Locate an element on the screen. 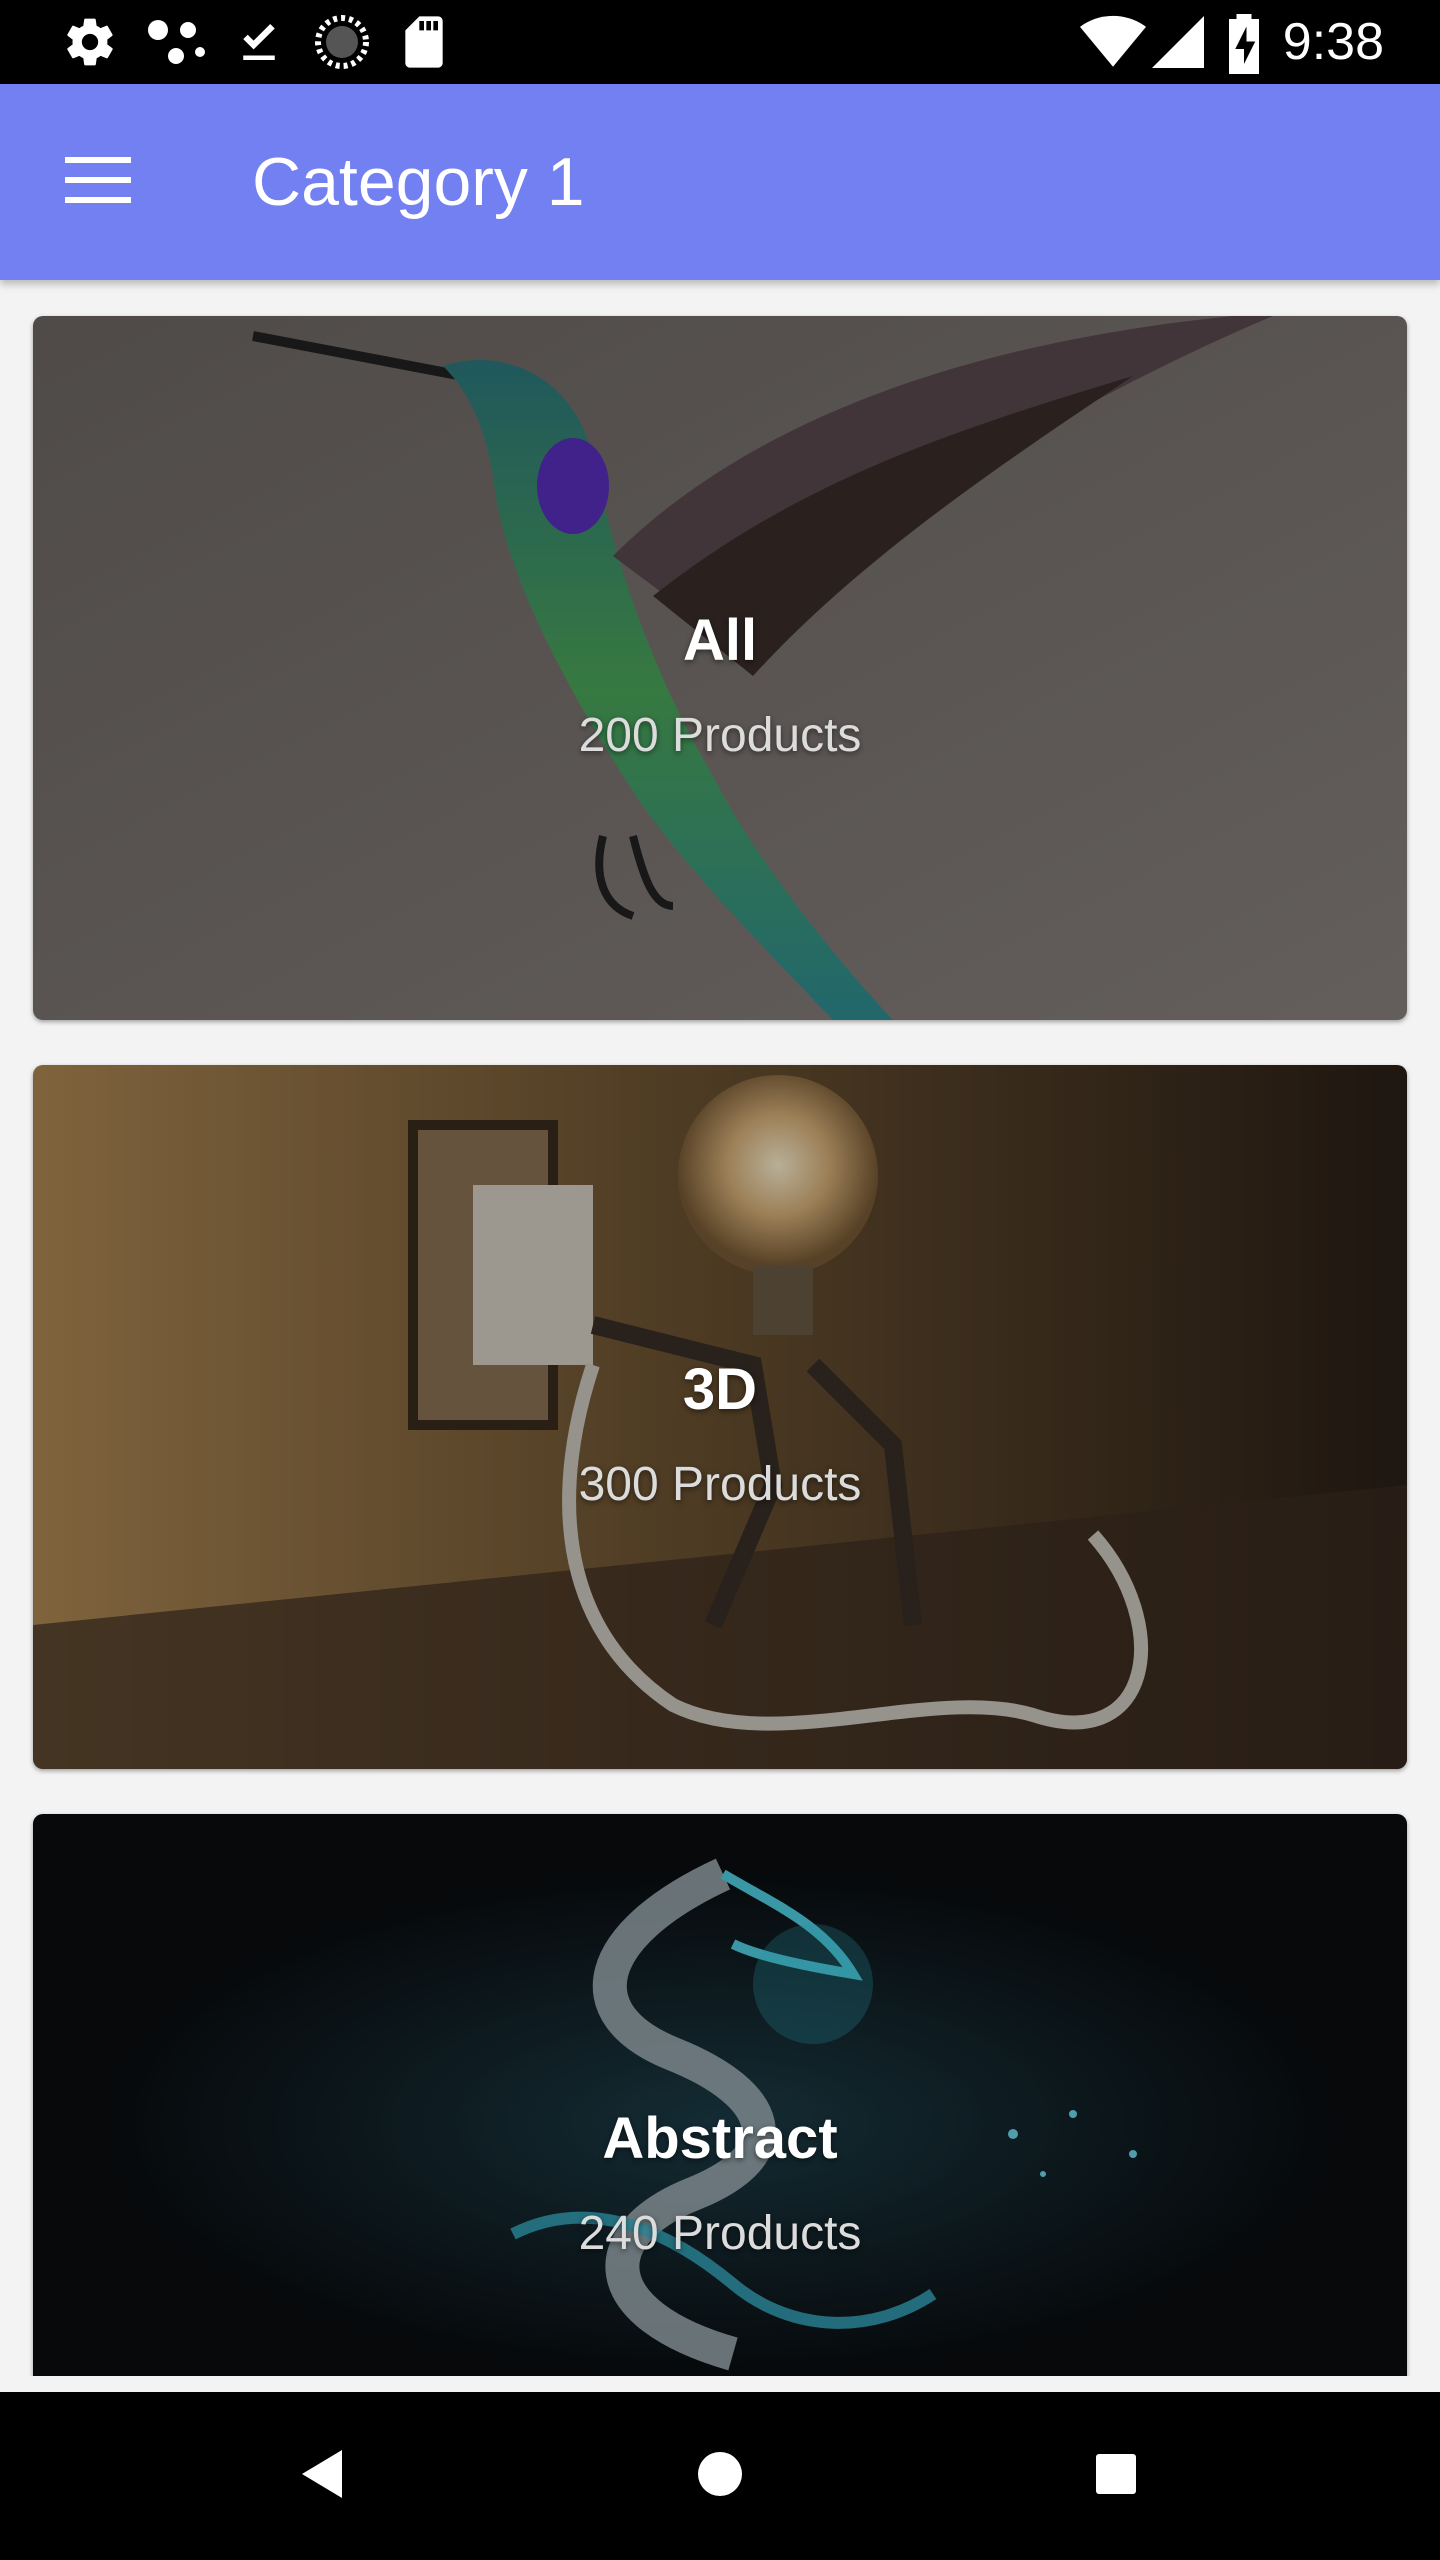  dots-icon is located at coordinates (176, 44).